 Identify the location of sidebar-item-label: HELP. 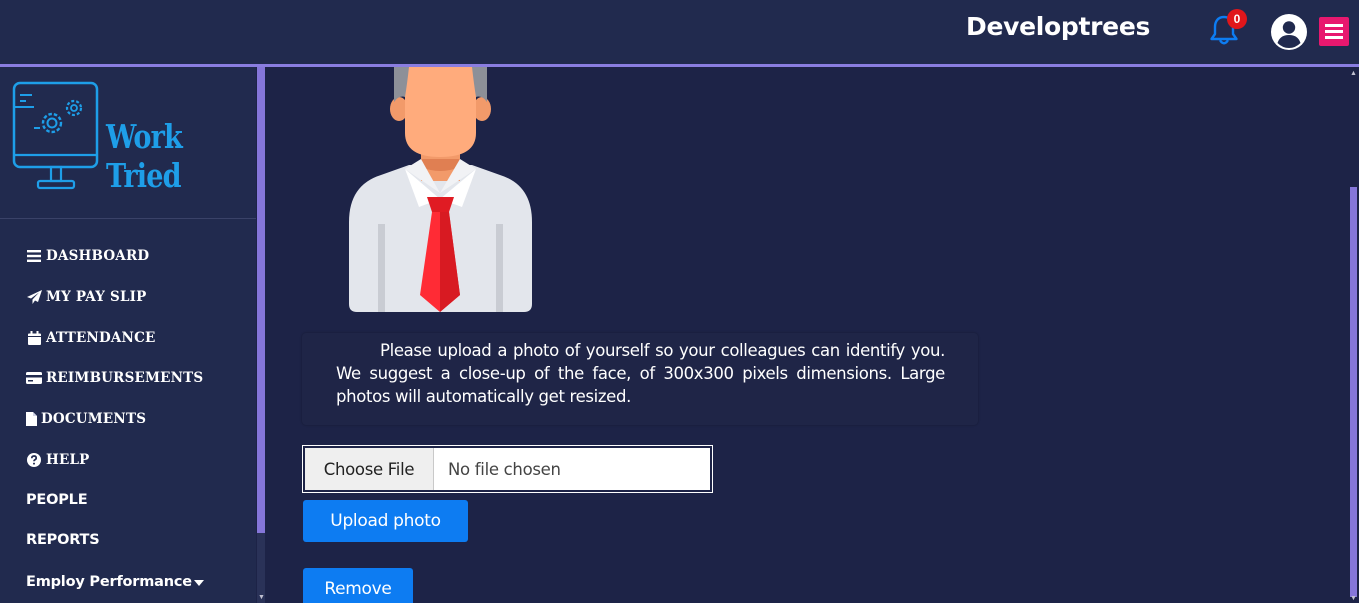
(68, 460).